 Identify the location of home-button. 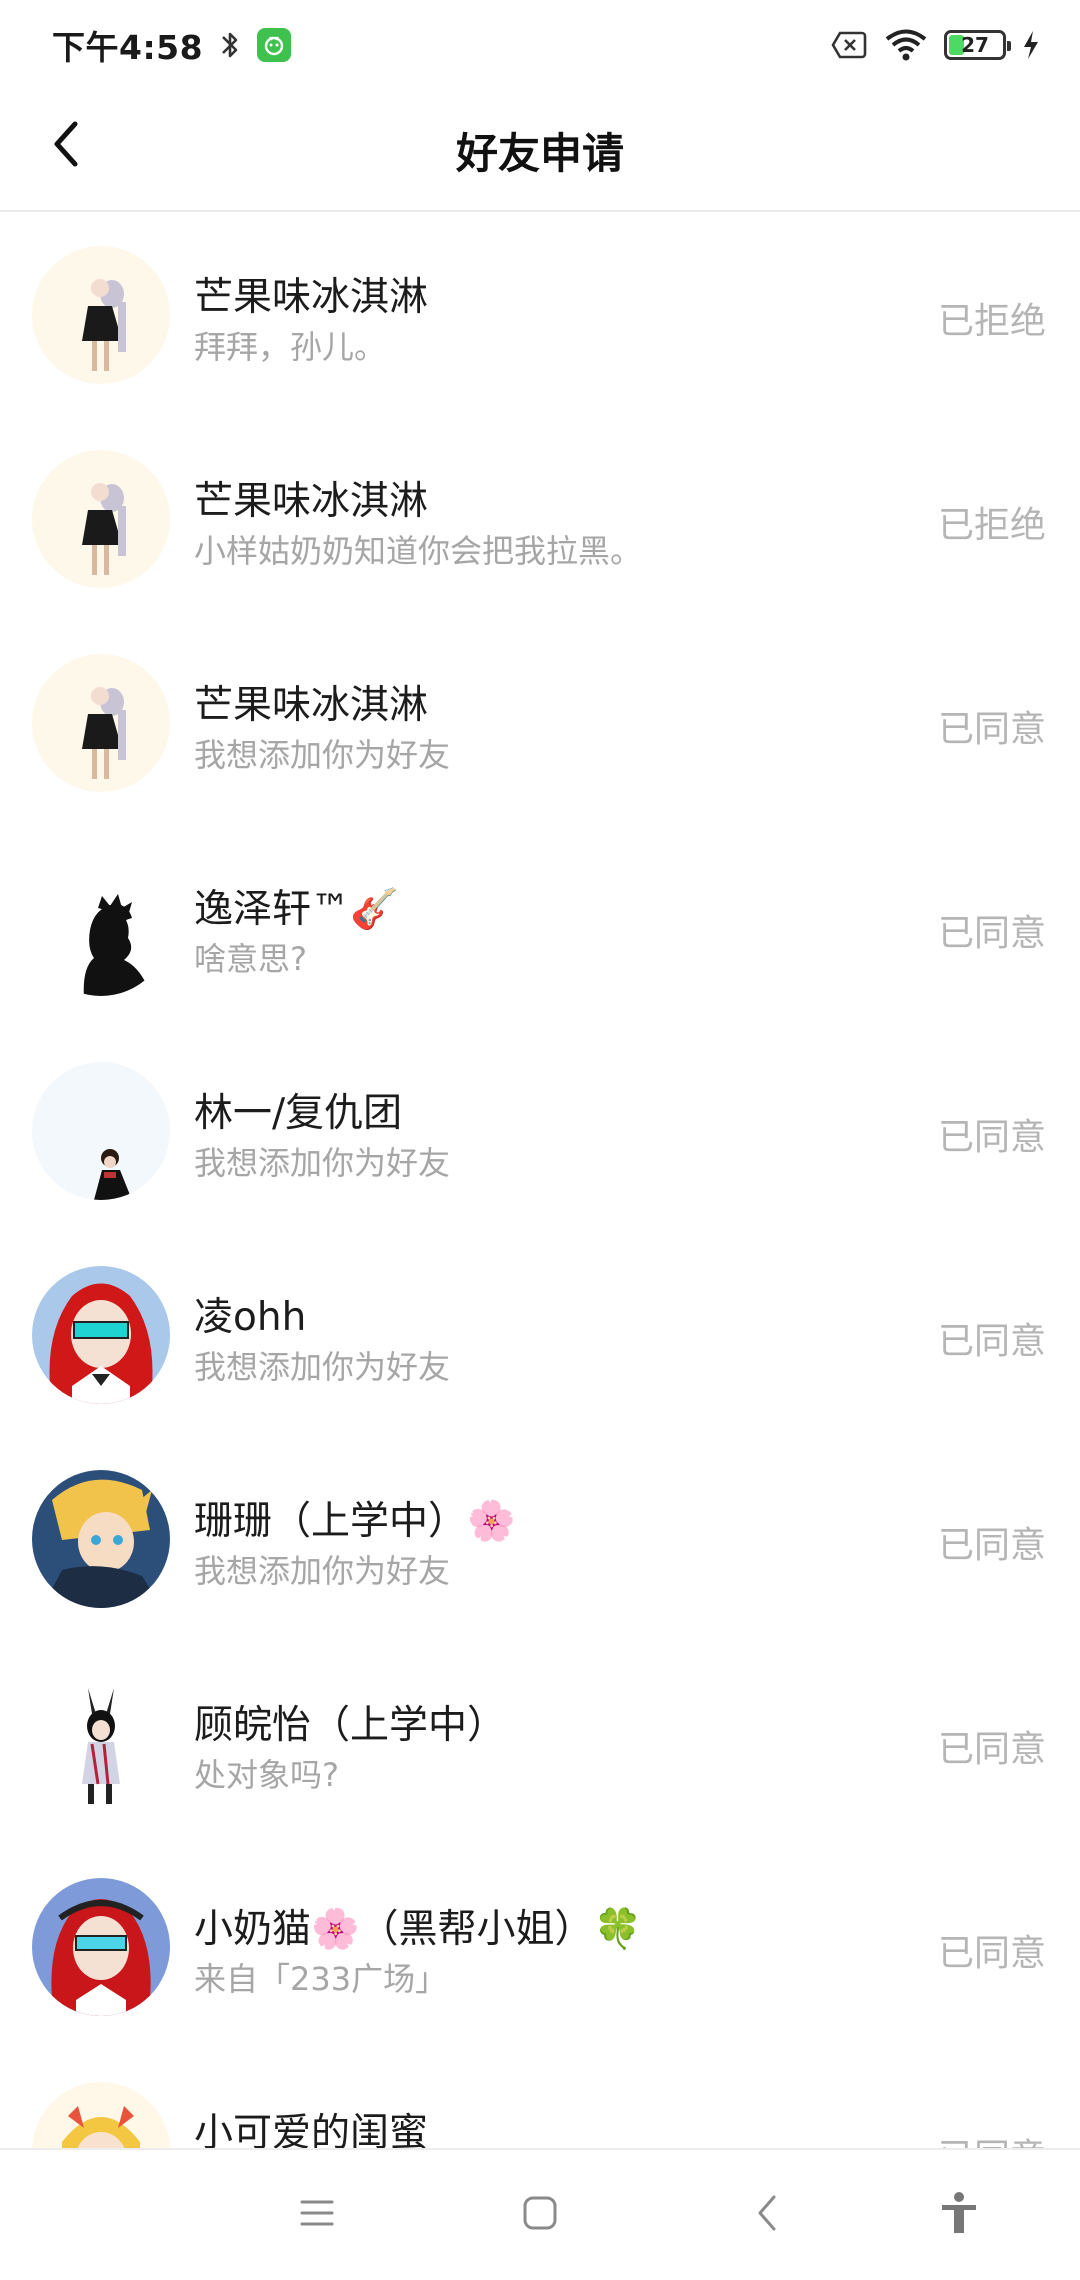
(540, 2215).